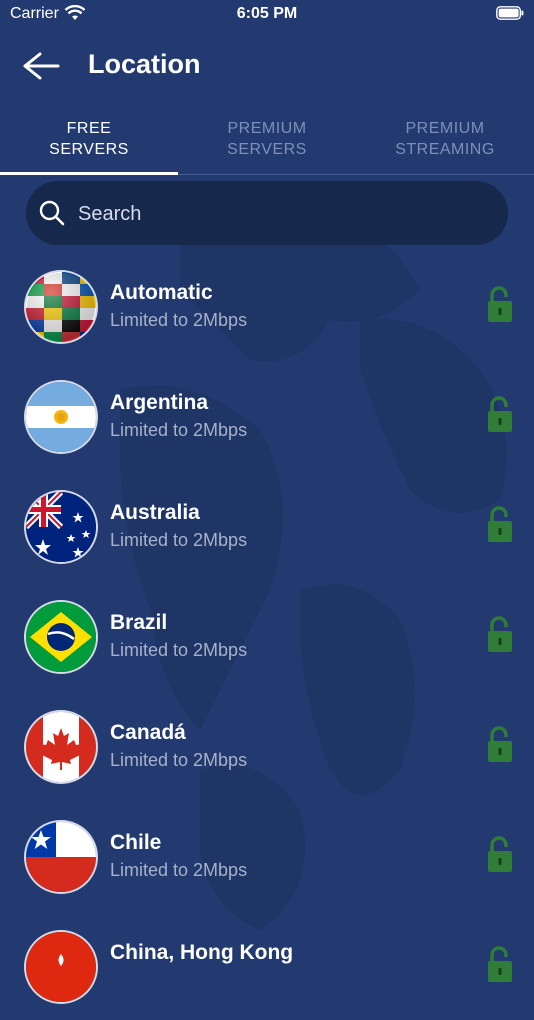  What do you see at coordinates (267, 415) in the screenshot?
I see `server-row-argentina: Argentina Limited to 2Mbps` at bounding box center [267, 415].